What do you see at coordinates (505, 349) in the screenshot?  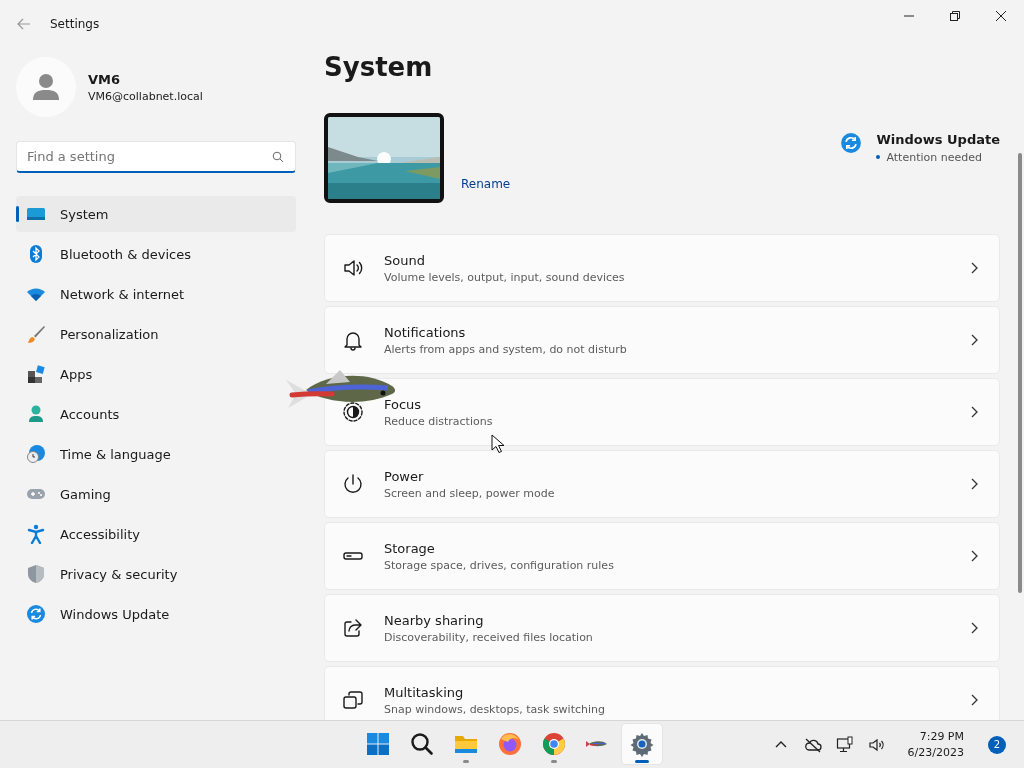 I see `card-subtitle: Alerts from apps and system, do not disturb` at bounding box center [505, 349].